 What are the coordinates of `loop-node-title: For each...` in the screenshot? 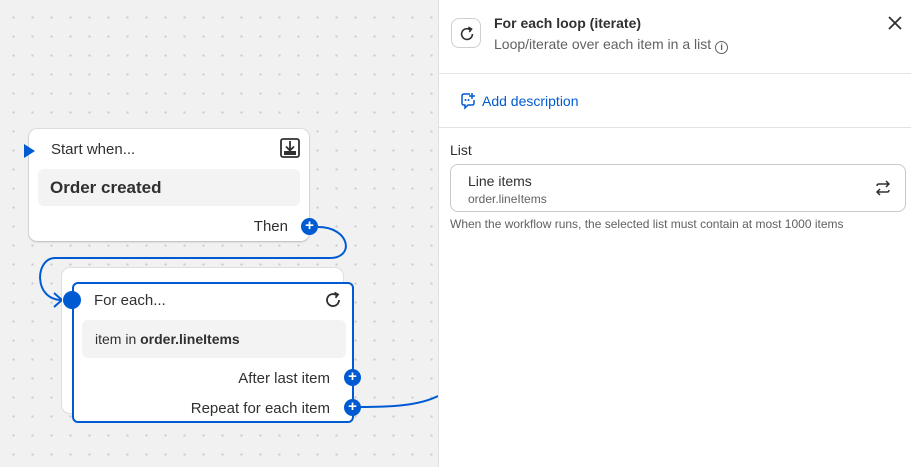 It's located at (130, 300).